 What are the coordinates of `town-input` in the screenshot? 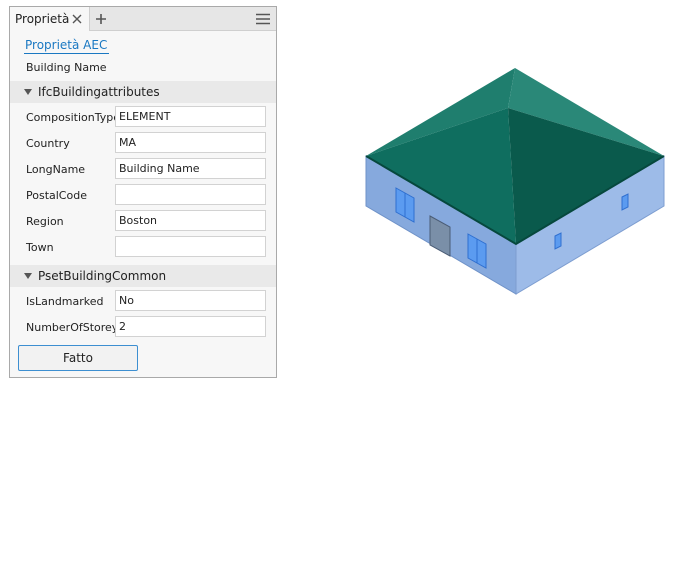 It's located at (190, 246).